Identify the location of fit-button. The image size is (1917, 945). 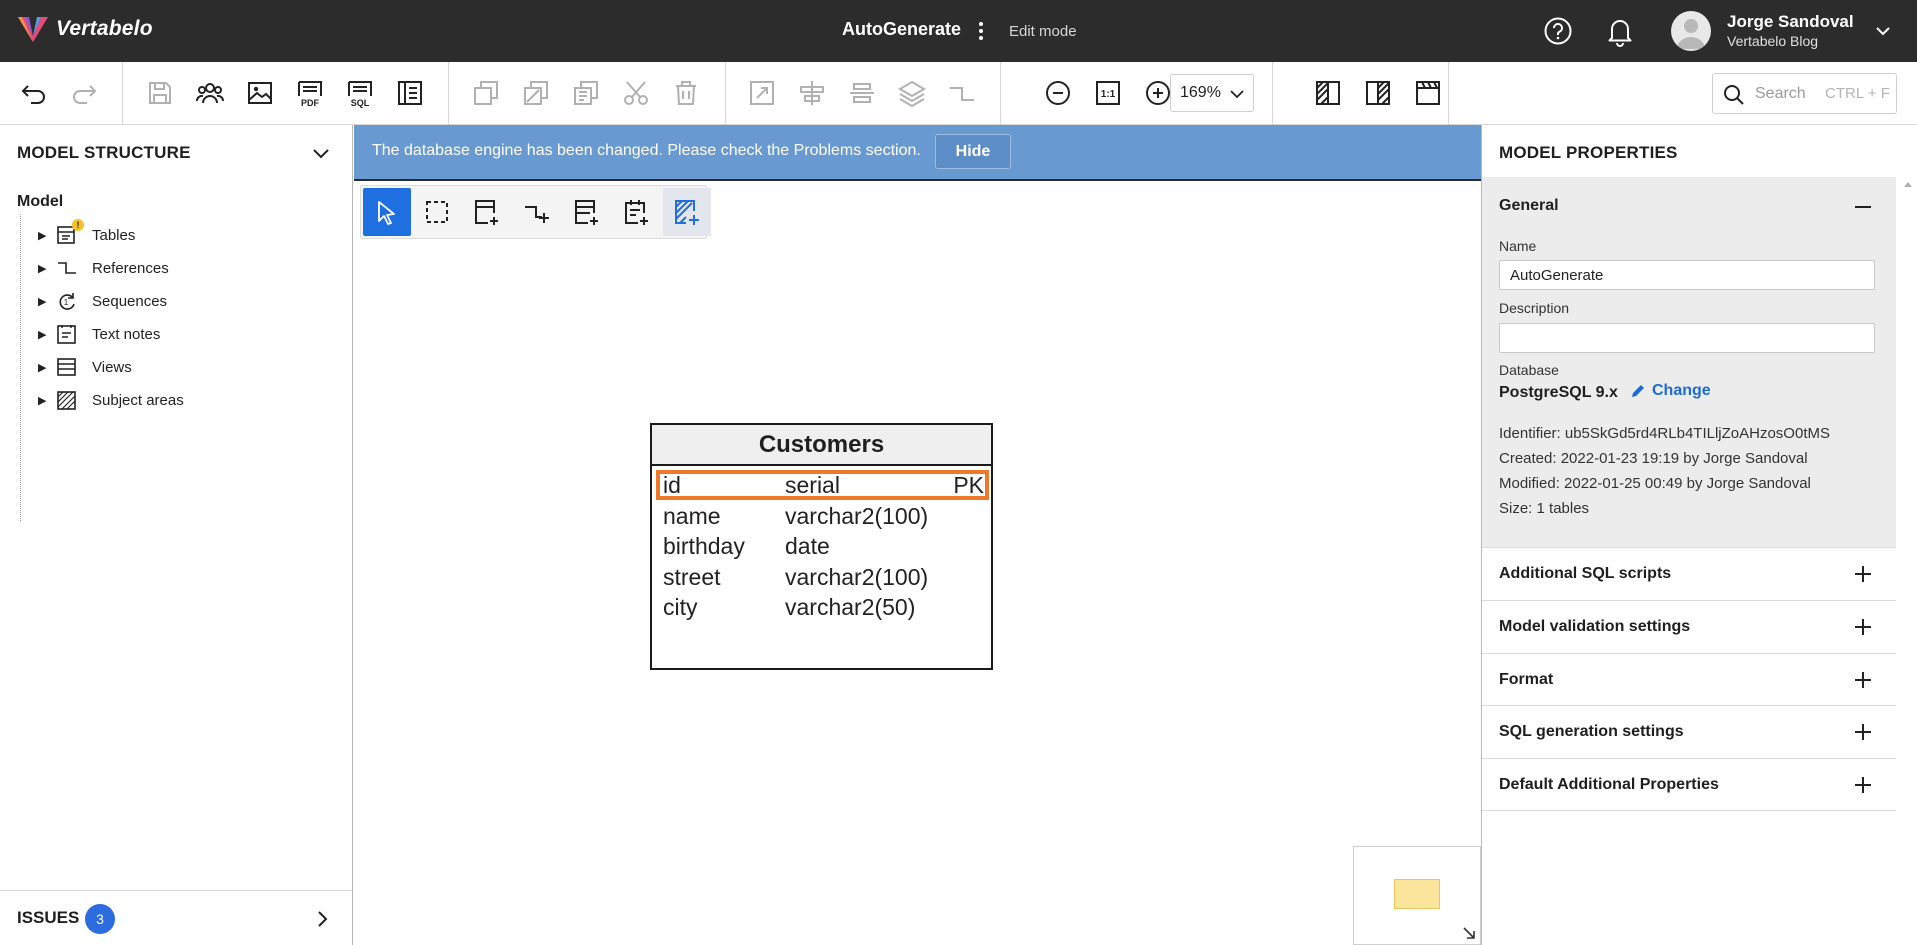
(762, 93).